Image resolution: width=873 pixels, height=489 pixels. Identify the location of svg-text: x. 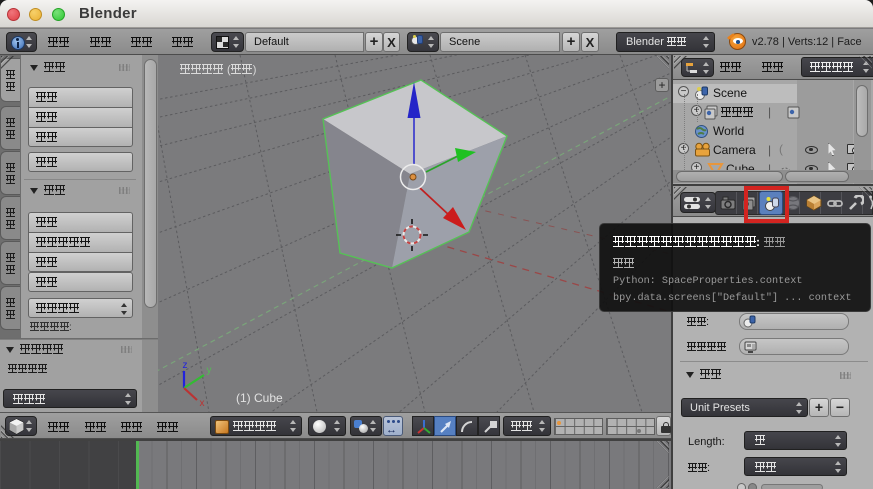
(202, 403).